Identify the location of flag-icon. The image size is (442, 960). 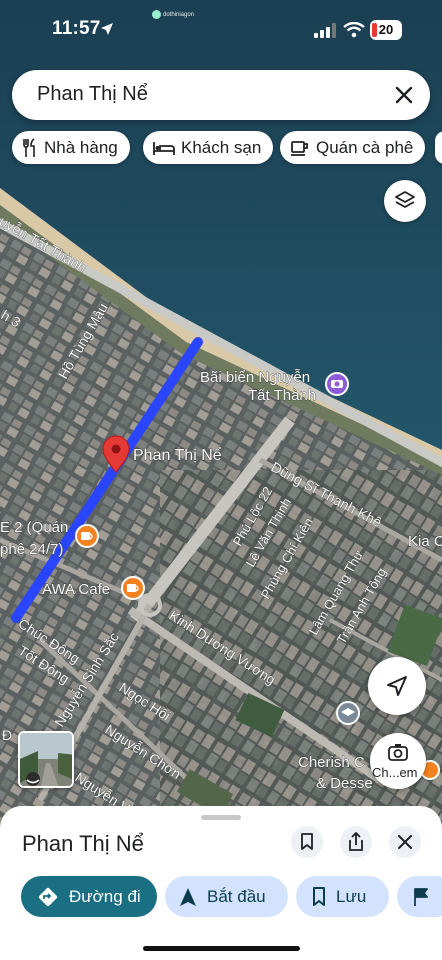
(421, 896).